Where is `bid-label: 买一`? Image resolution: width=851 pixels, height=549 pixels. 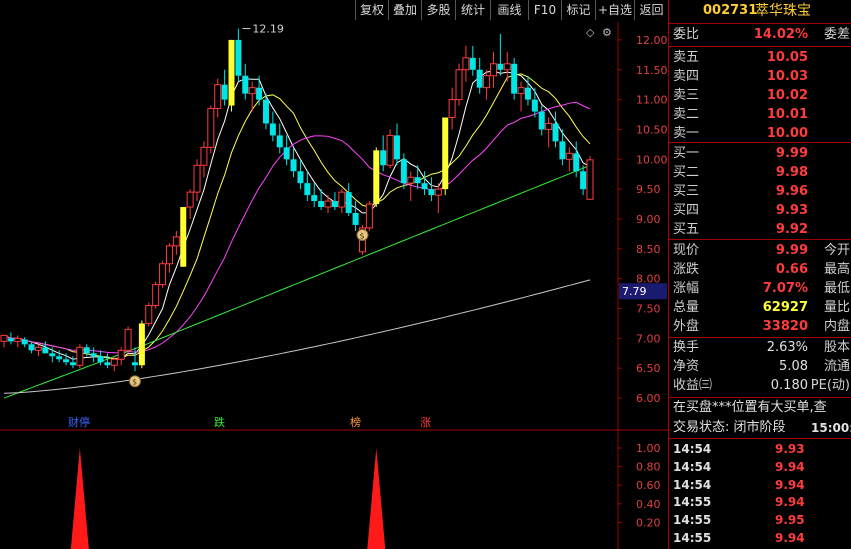
bid-label: 买一 is located at coordinates (686, 153).